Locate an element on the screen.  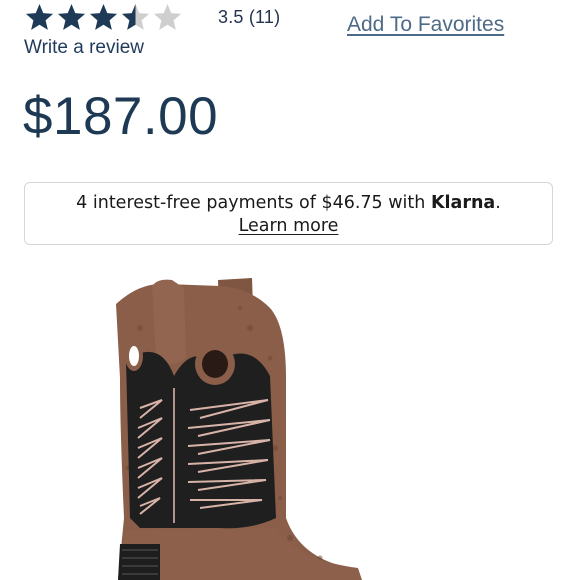
boot-pull-hole-left-inner is located at coordinates (134, 356).